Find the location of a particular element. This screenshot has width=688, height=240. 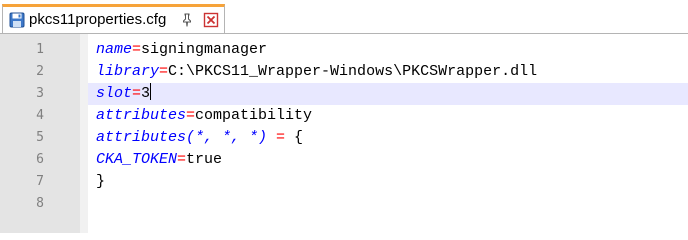

property-key: attributes(*, *, *) is located at coordinates (182, 137).